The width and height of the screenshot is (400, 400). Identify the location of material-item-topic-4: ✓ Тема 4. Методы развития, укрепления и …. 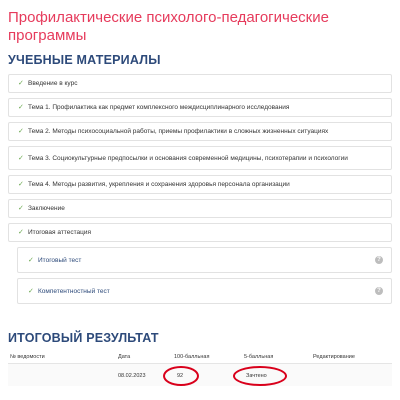
(200, 184).